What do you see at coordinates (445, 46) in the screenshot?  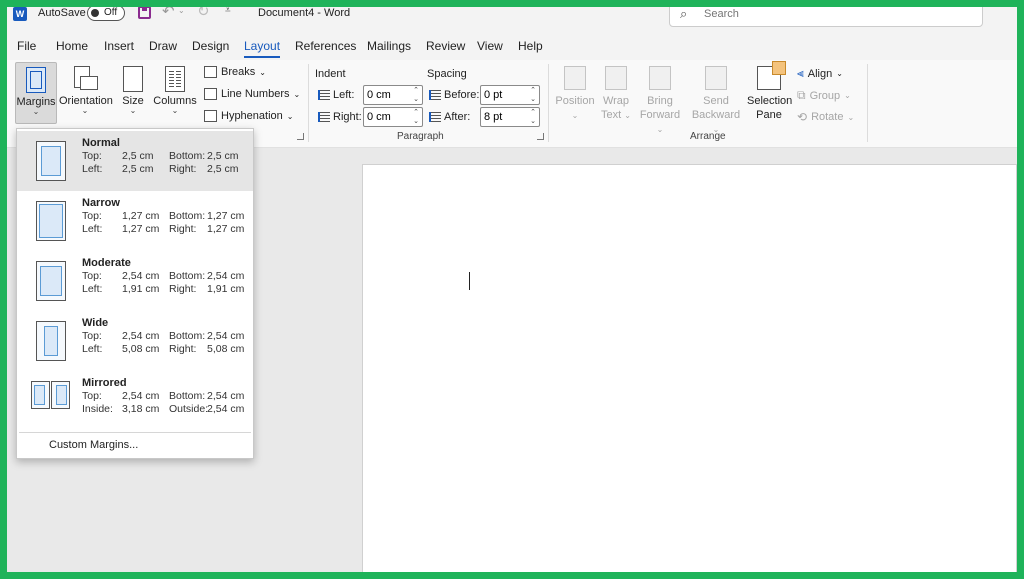 I see `tab-review: Review` at bounding box center [445, 46].